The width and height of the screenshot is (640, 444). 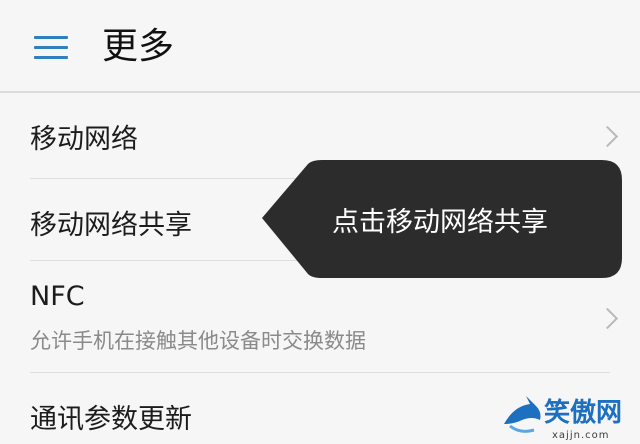 I want to click on hint-tooltip: 点击移动网络共享, so click(x=442, y=219).